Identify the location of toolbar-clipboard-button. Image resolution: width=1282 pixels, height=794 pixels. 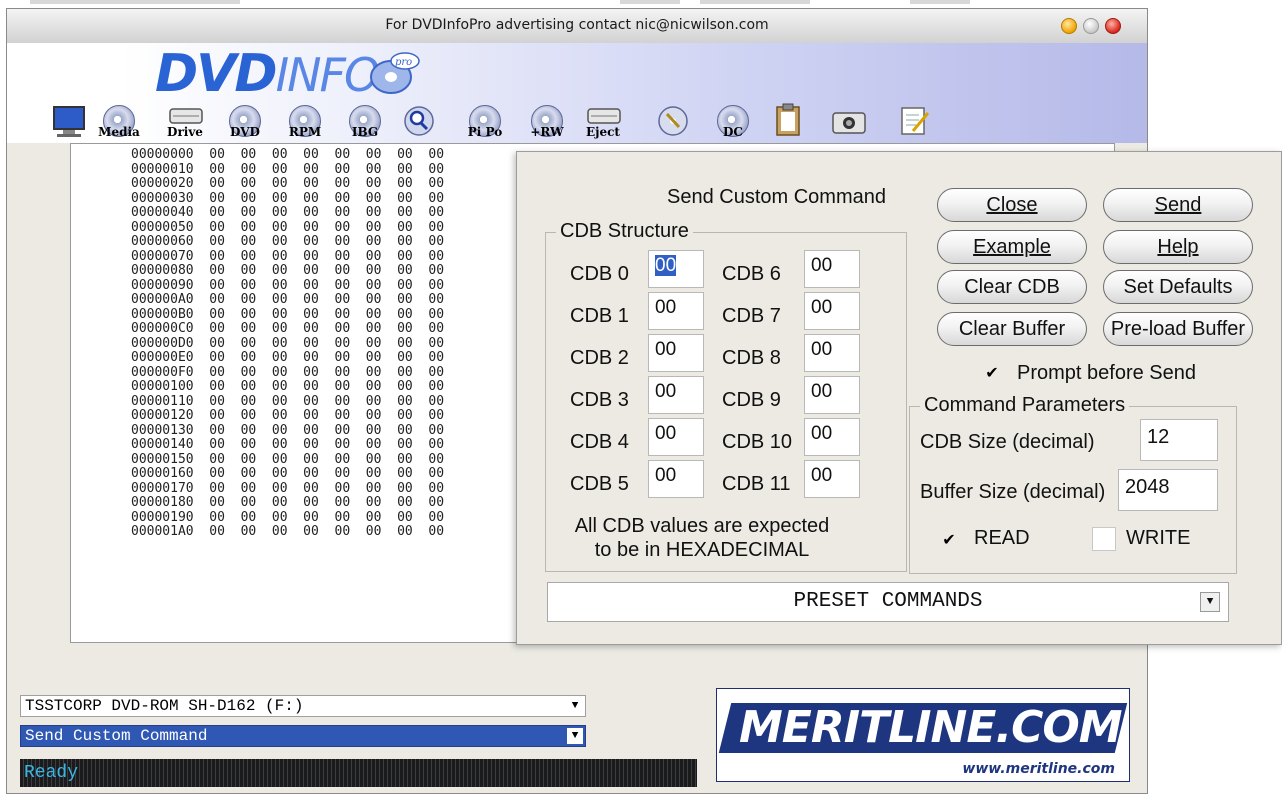
(787, 123).